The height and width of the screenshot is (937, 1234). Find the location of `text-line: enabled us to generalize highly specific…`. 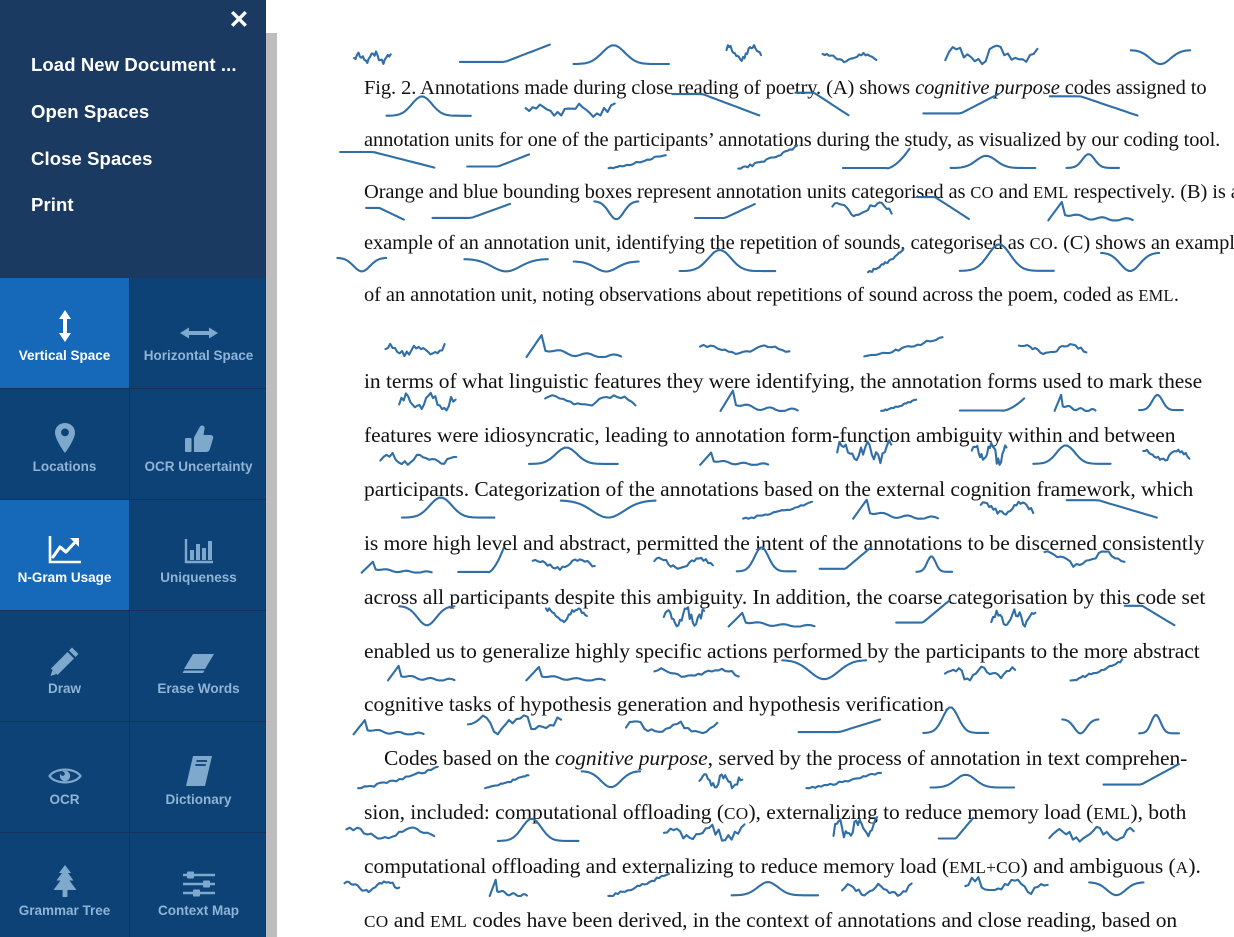

text-line: enabled us to generalize highly specific… is located at coordinates (782, 651).